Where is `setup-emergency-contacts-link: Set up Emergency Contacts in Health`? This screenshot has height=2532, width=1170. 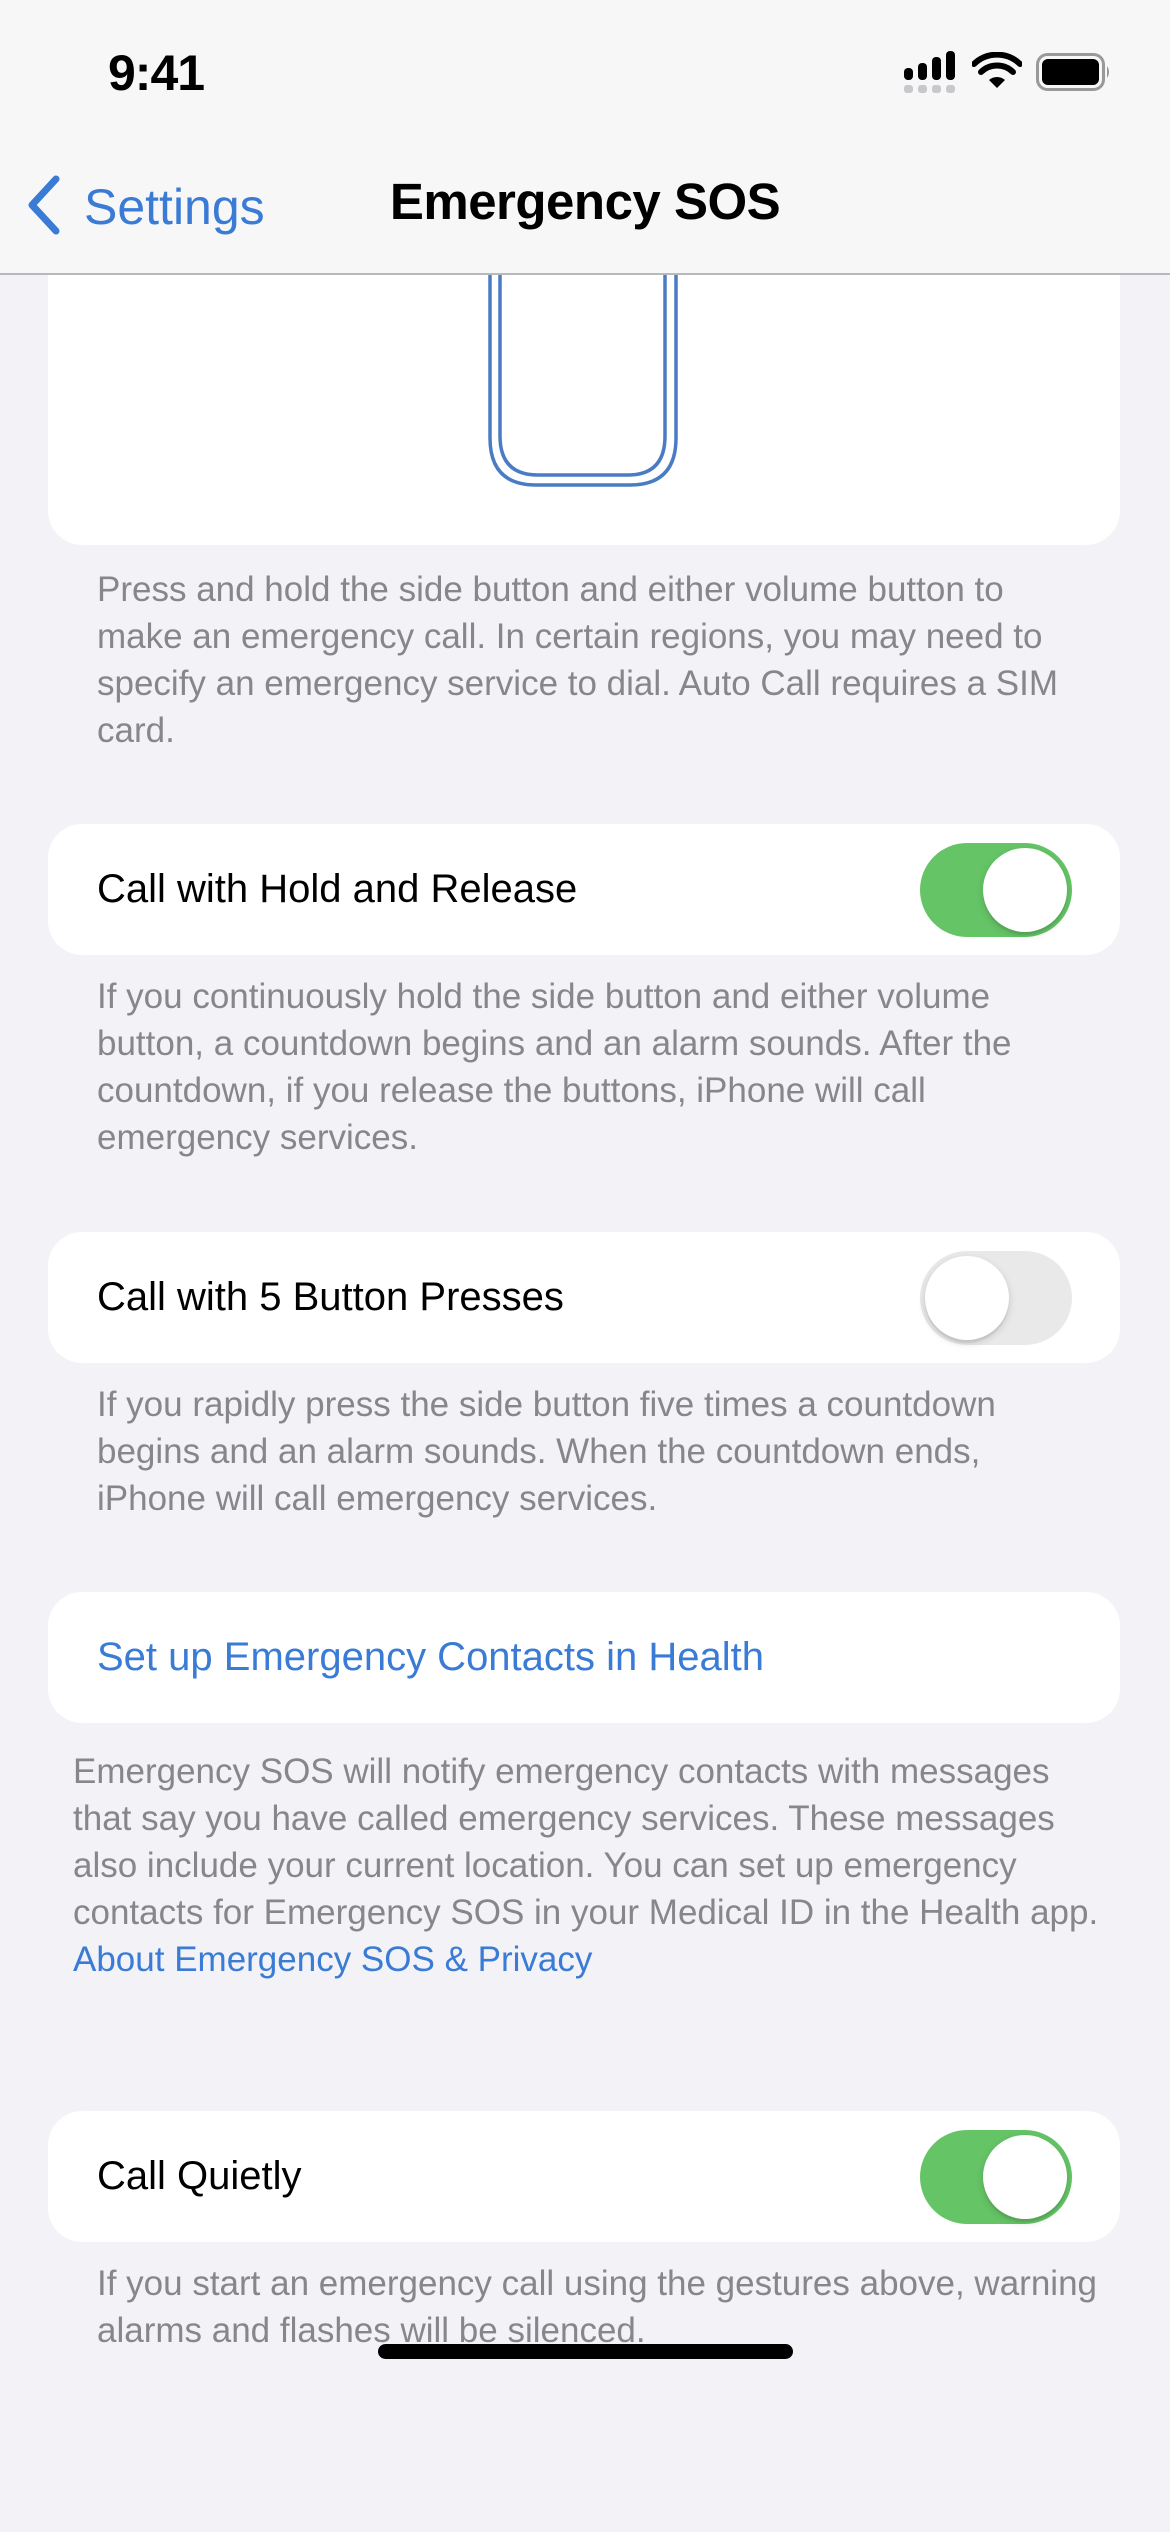 setup-emergency-contacts-link: Set up Emergency Contacts in Health is located at coordinates (430, 1657).